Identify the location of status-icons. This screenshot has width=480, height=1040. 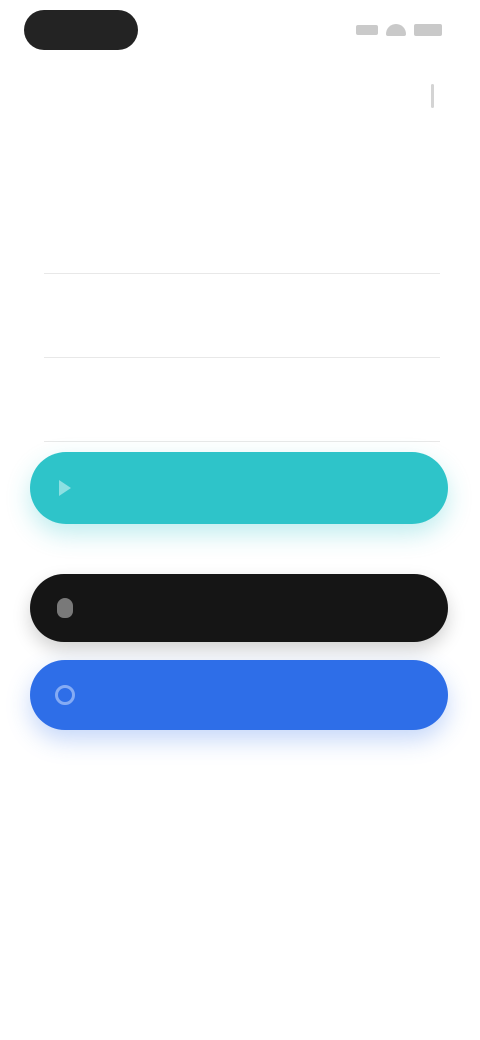
(399, 30).